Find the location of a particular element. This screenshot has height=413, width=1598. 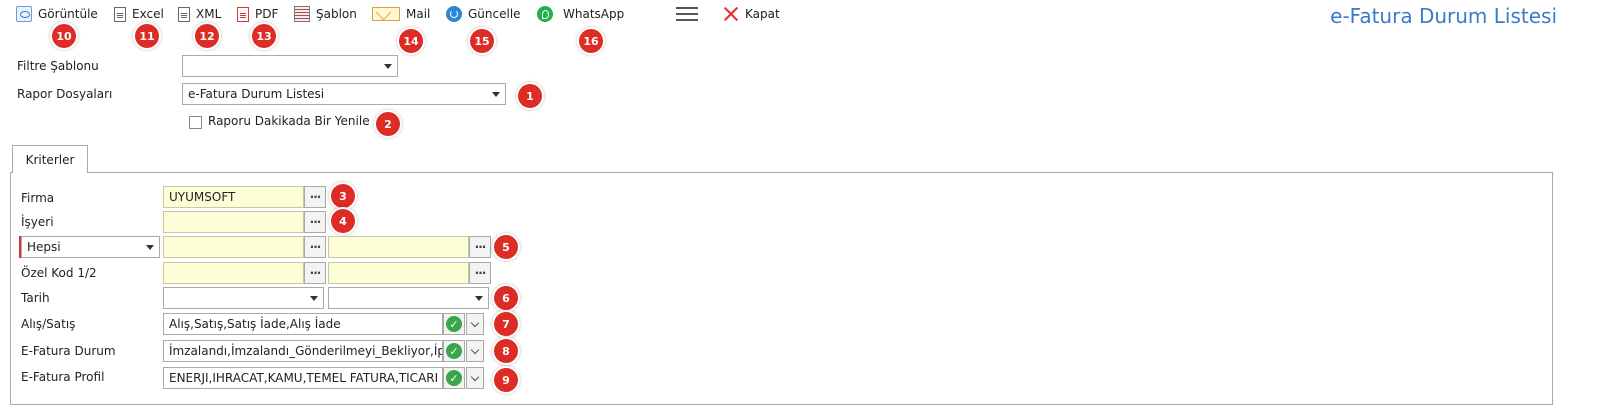

badge-8: 8 is located at coordinates (506, 351).